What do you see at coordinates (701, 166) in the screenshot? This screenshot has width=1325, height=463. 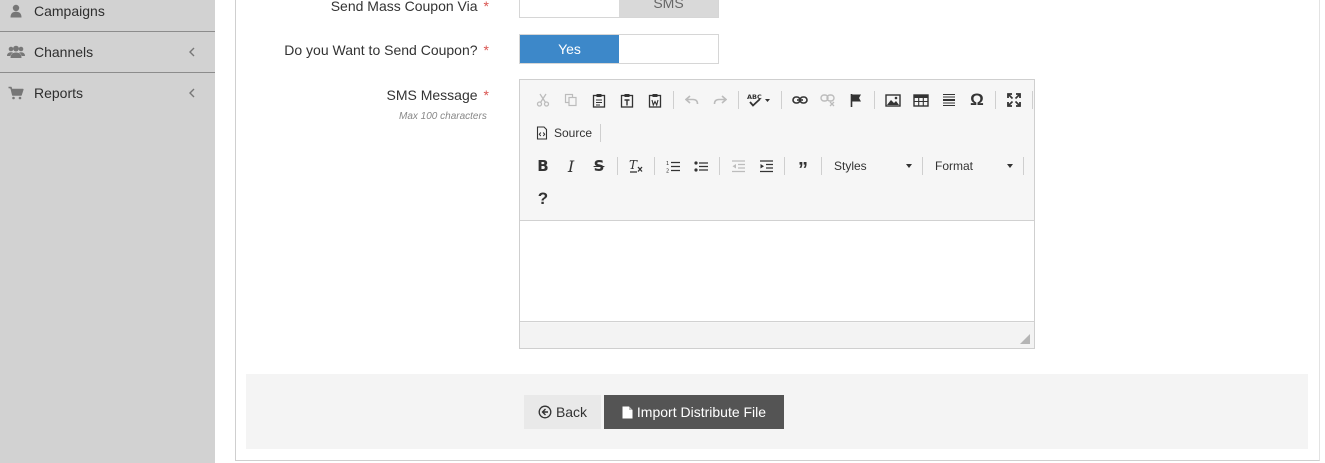 I see `bullet-list-icon` at bounding box center [701, 166].